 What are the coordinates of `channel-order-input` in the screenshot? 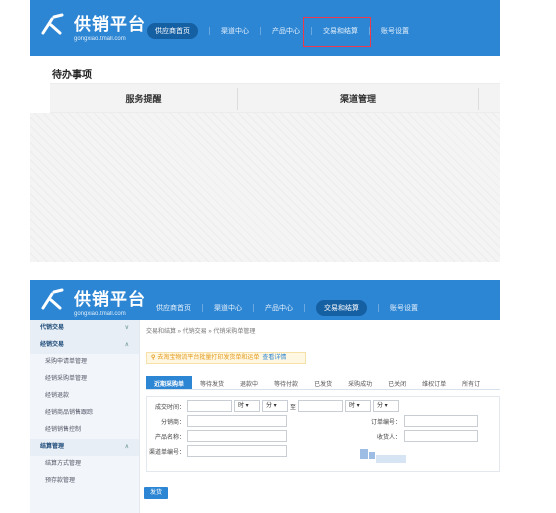 It's located at (237, 451).